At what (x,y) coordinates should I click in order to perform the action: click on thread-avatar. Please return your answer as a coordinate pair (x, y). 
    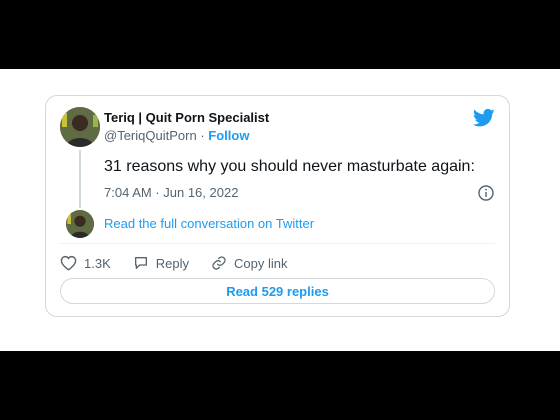
    Looking at the image, I should click on (80, 224).